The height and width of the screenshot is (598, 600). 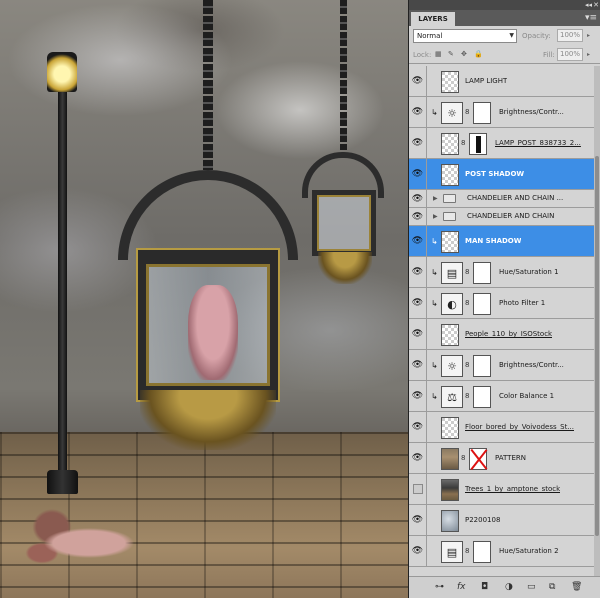 I want to click on group-folder-icon: ▭, so click(x=531, y=587).